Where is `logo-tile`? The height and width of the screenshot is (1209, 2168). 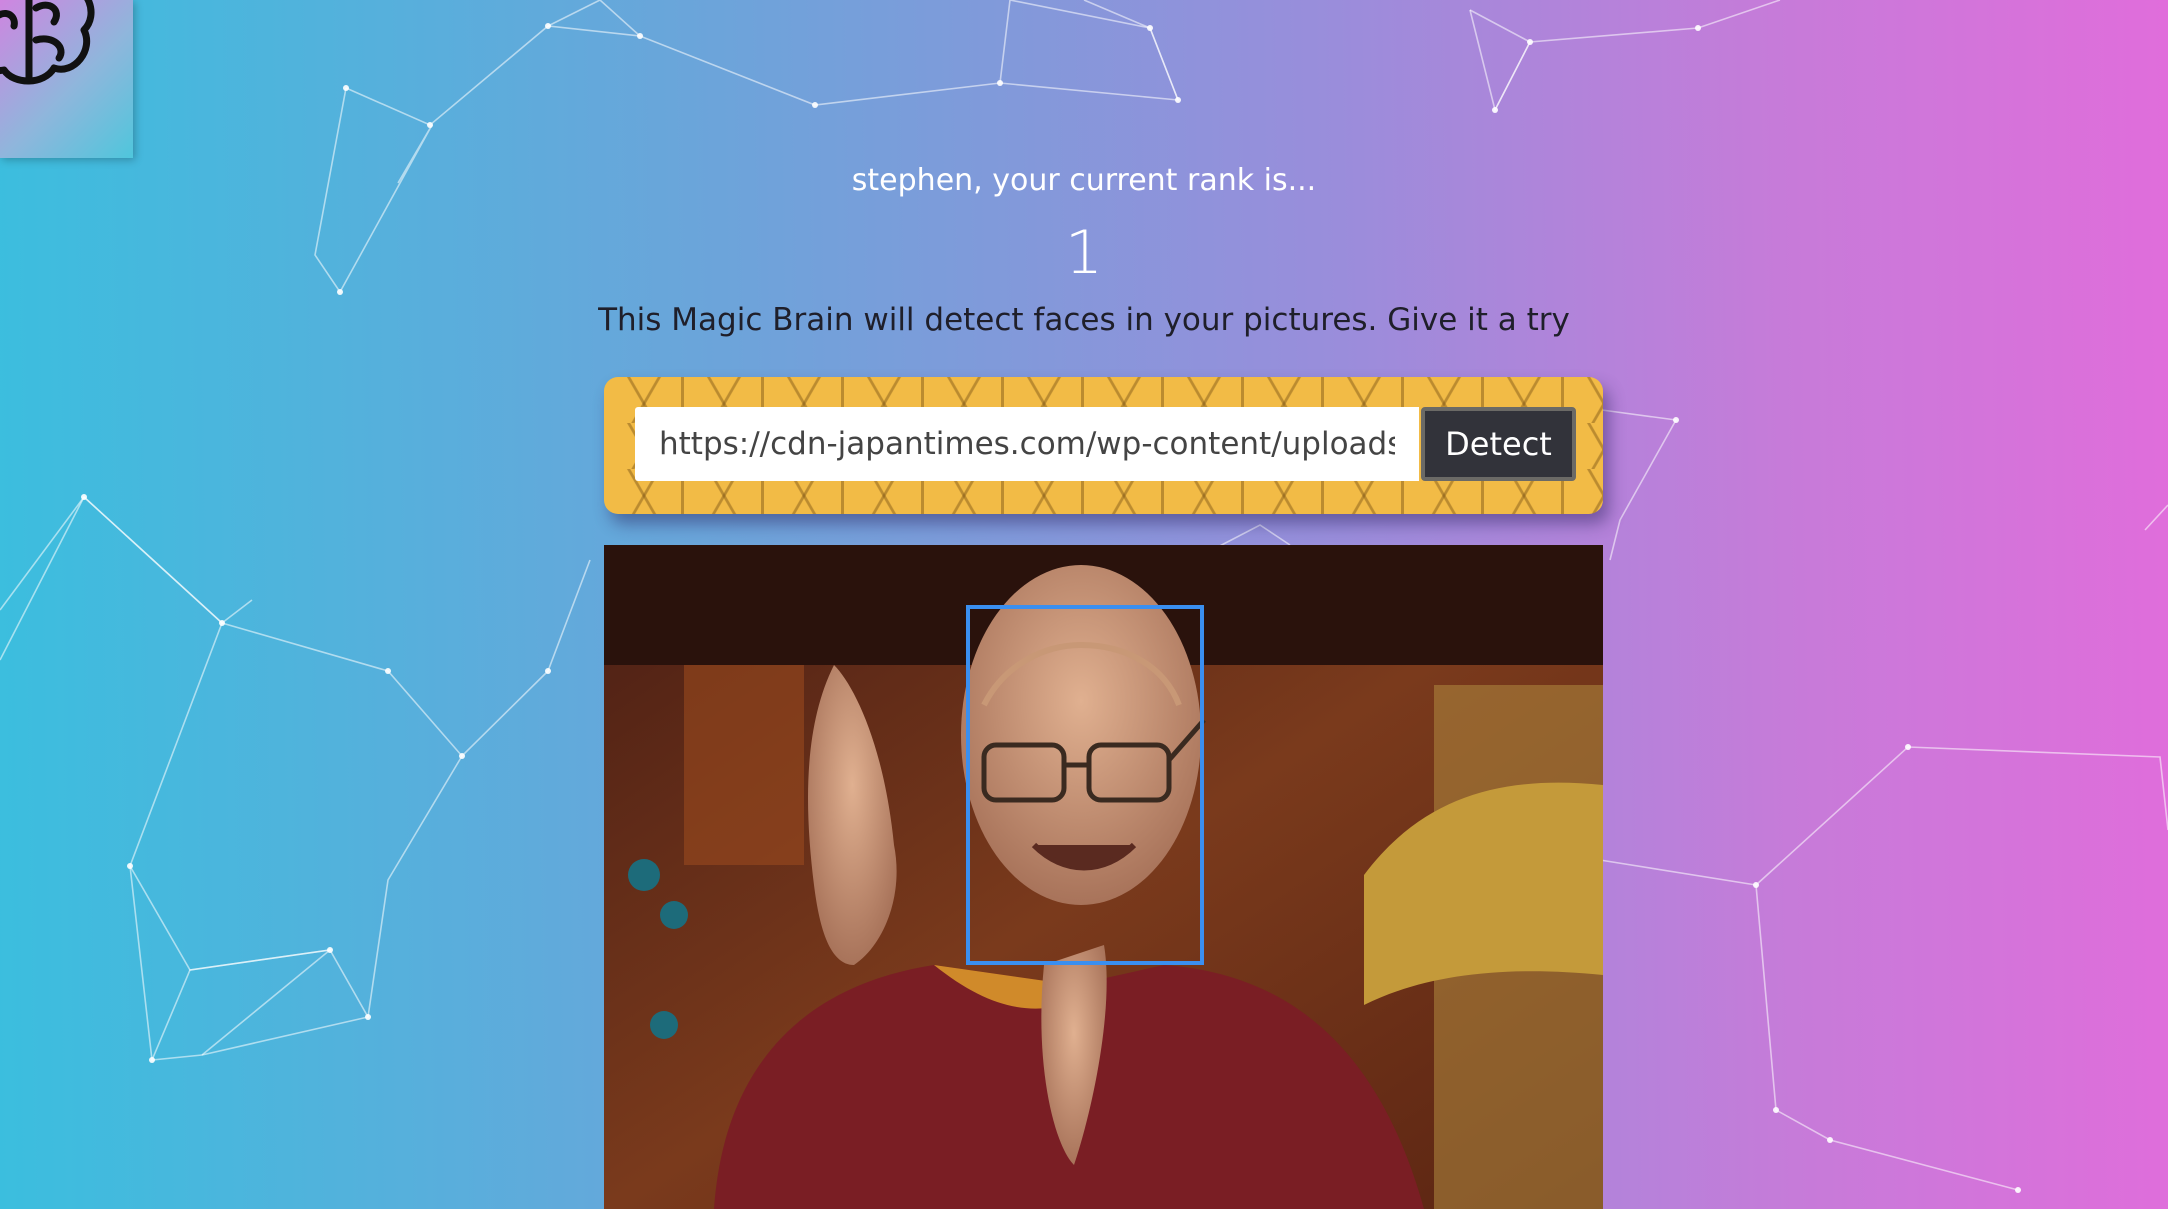
logo-tile is located at coordinates (66, 79).